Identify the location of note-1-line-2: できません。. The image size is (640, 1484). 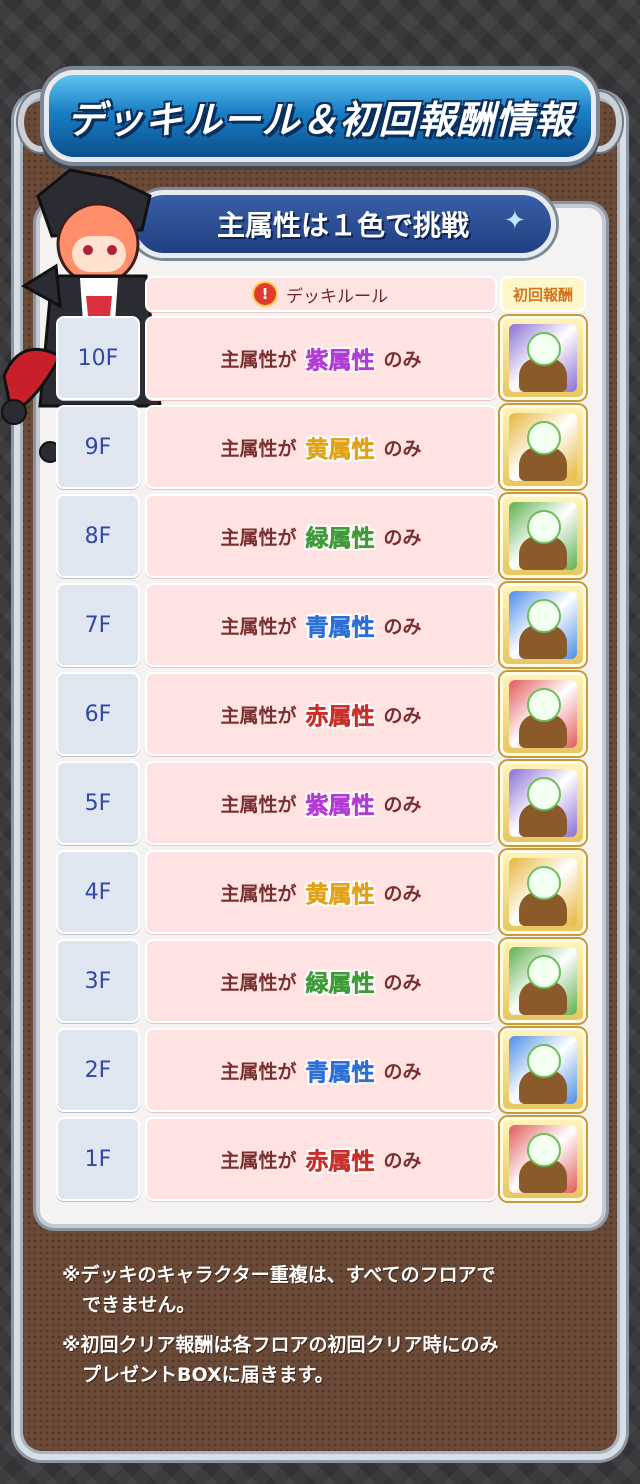
(139, 1305).